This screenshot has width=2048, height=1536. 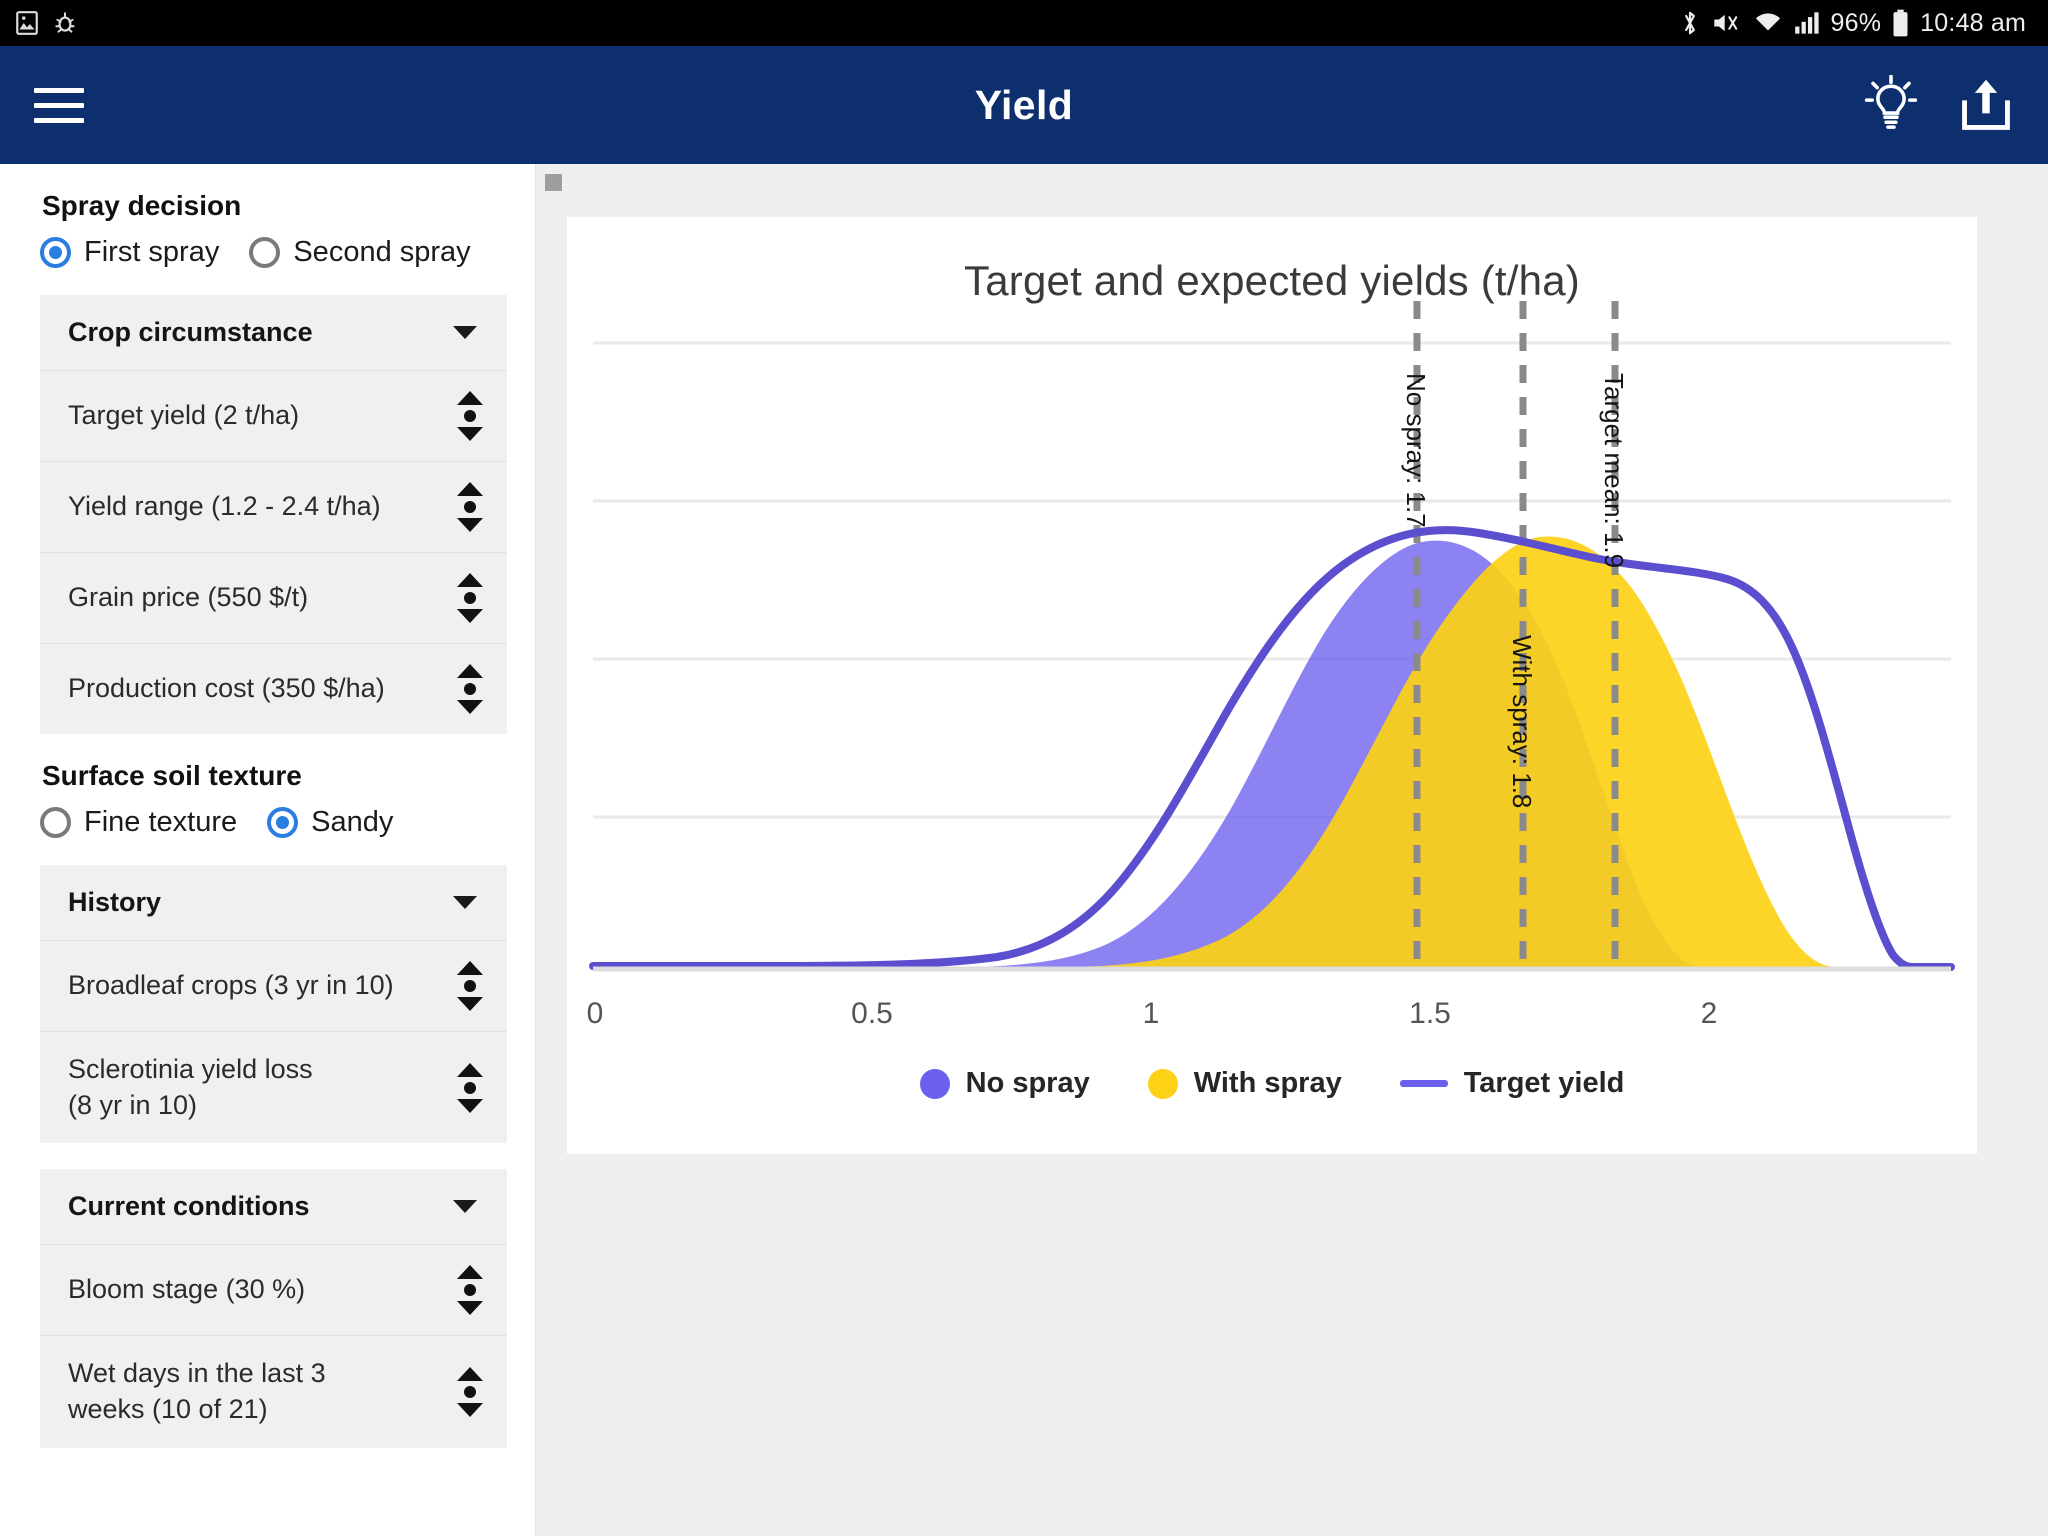 I want to click on legend-label: With spray, so click(x=1267, y=1083).